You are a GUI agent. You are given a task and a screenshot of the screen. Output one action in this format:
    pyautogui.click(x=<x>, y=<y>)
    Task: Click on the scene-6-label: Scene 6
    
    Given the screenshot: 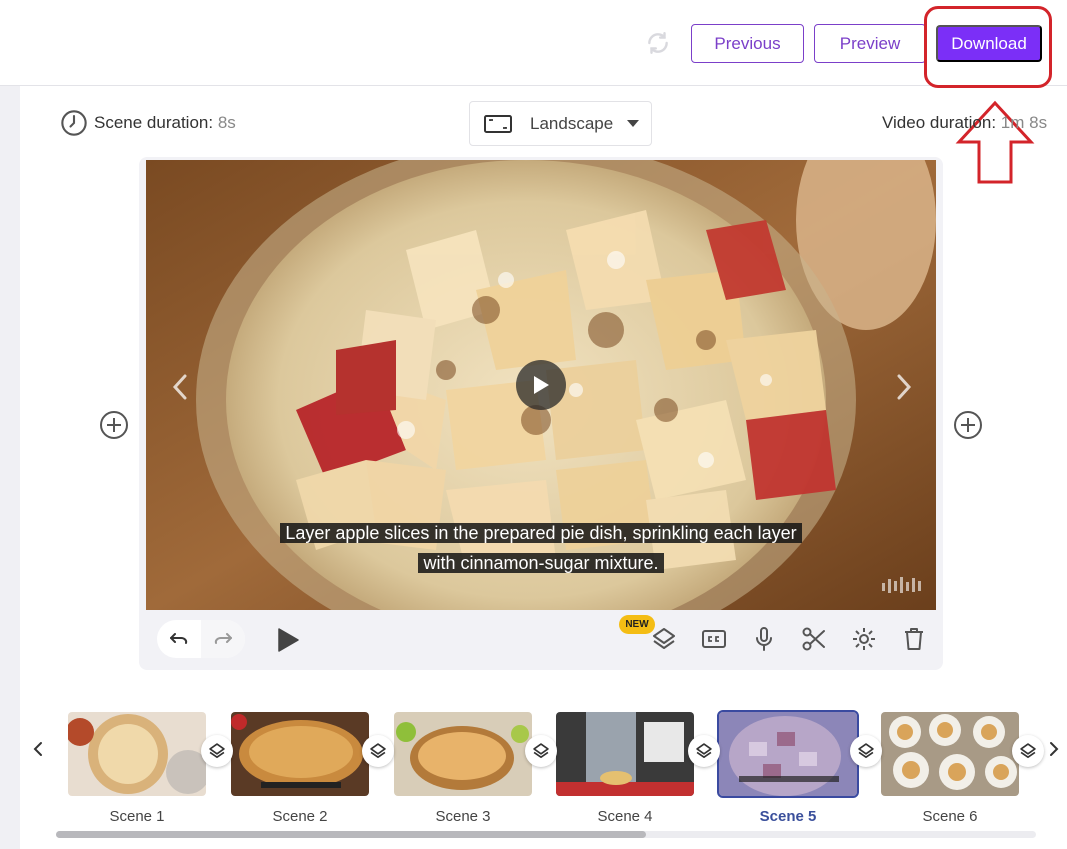 What is the action you would take?
    pyautogui.click(x=950, y=816)
    